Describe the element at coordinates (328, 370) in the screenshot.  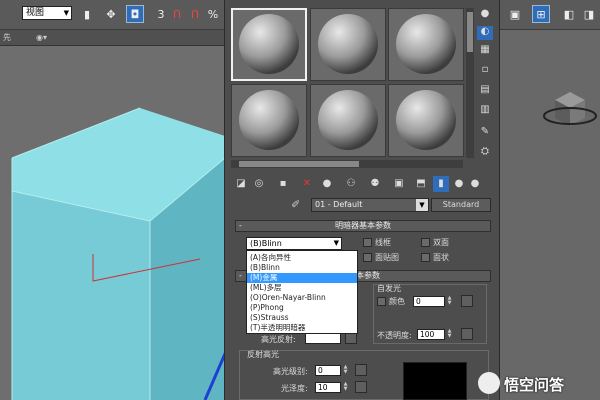
I see `specular-level-spinner: 0` at that location.